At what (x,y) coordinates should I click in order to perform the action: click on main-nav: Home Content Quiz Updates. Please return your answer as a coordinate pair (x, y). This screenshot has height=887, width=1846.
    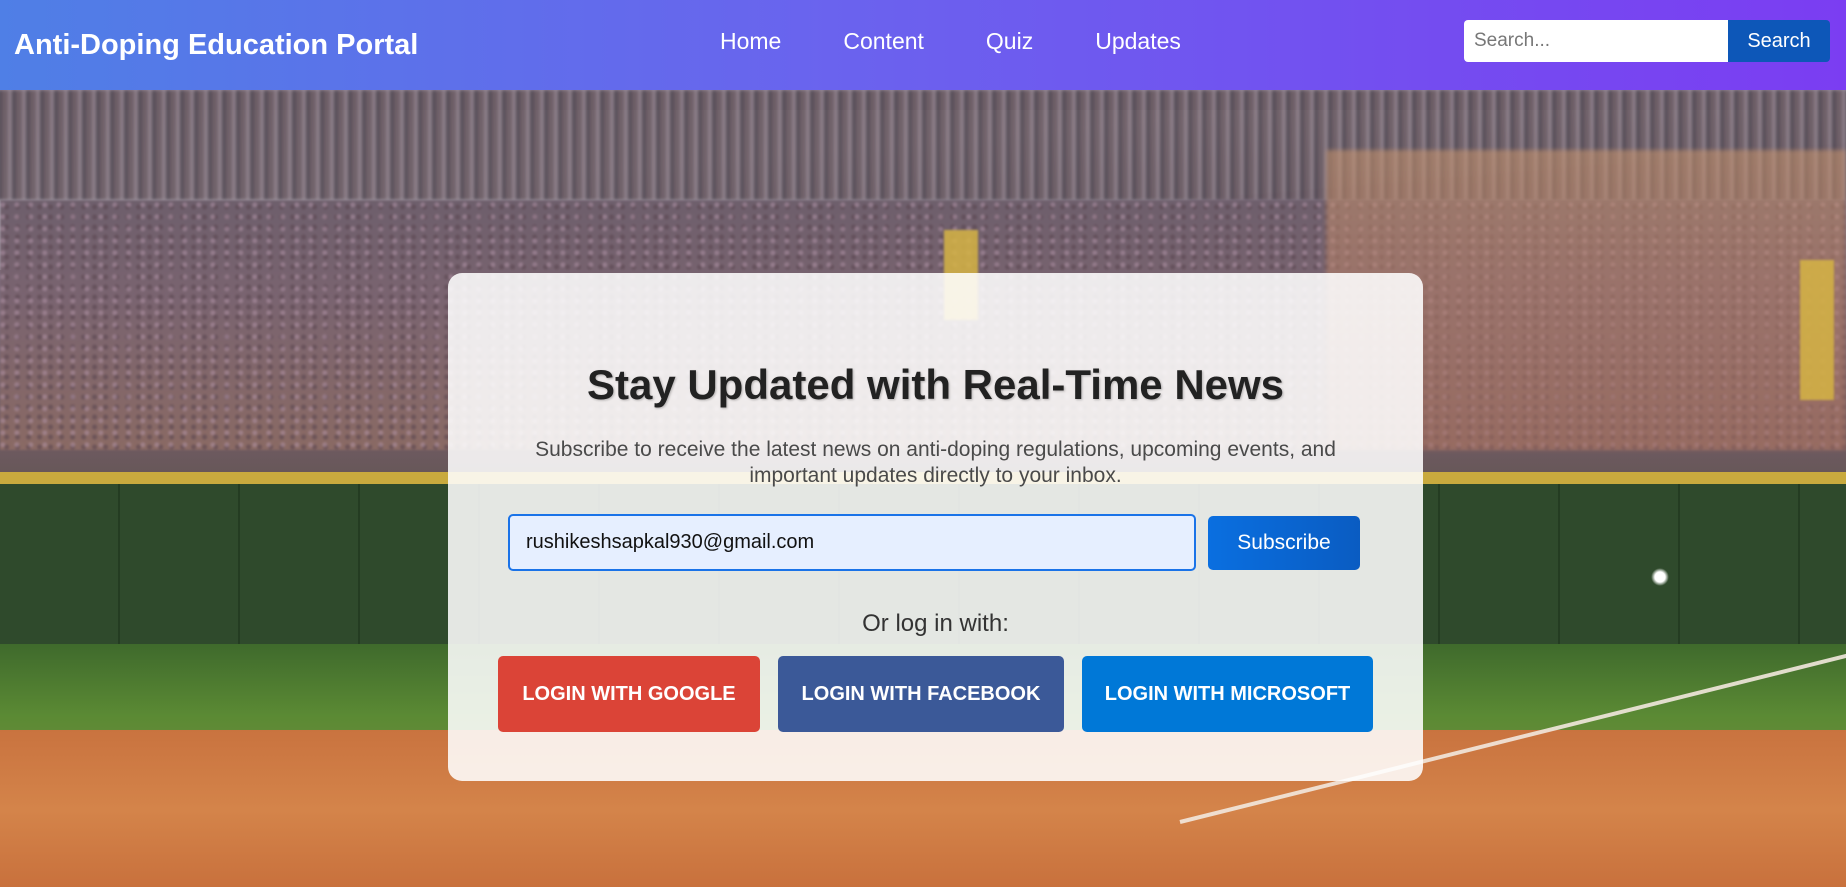
    Looking at the image, I should click on (950, 41).